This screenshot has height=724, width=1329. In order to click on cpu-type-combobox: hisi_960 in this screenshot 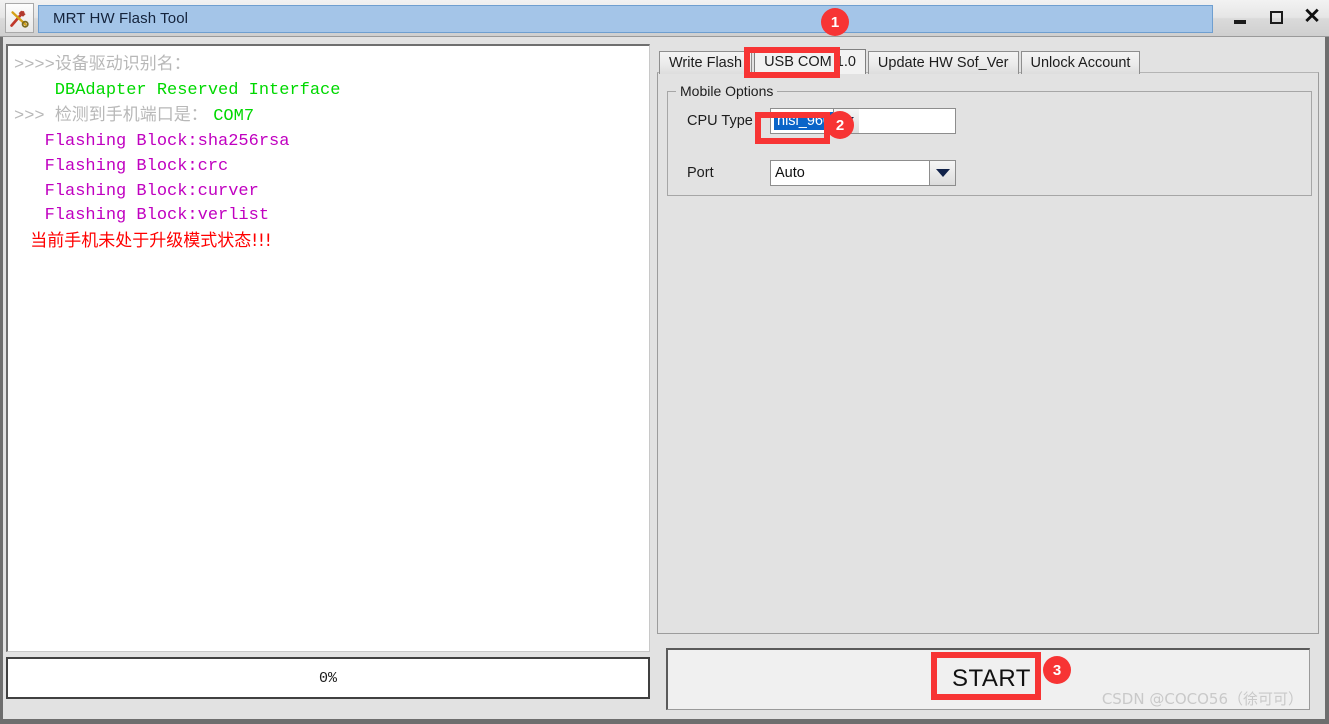, I will do `click(863, 121)`.